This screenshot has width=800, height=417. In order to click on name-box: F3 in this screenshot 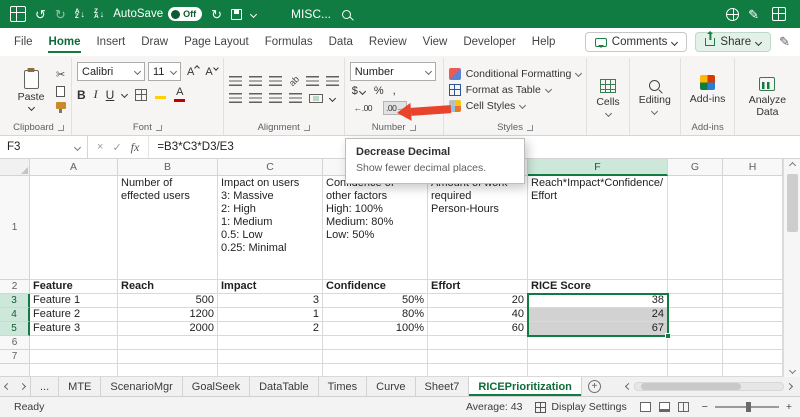, I will do `click(44, 147)`.